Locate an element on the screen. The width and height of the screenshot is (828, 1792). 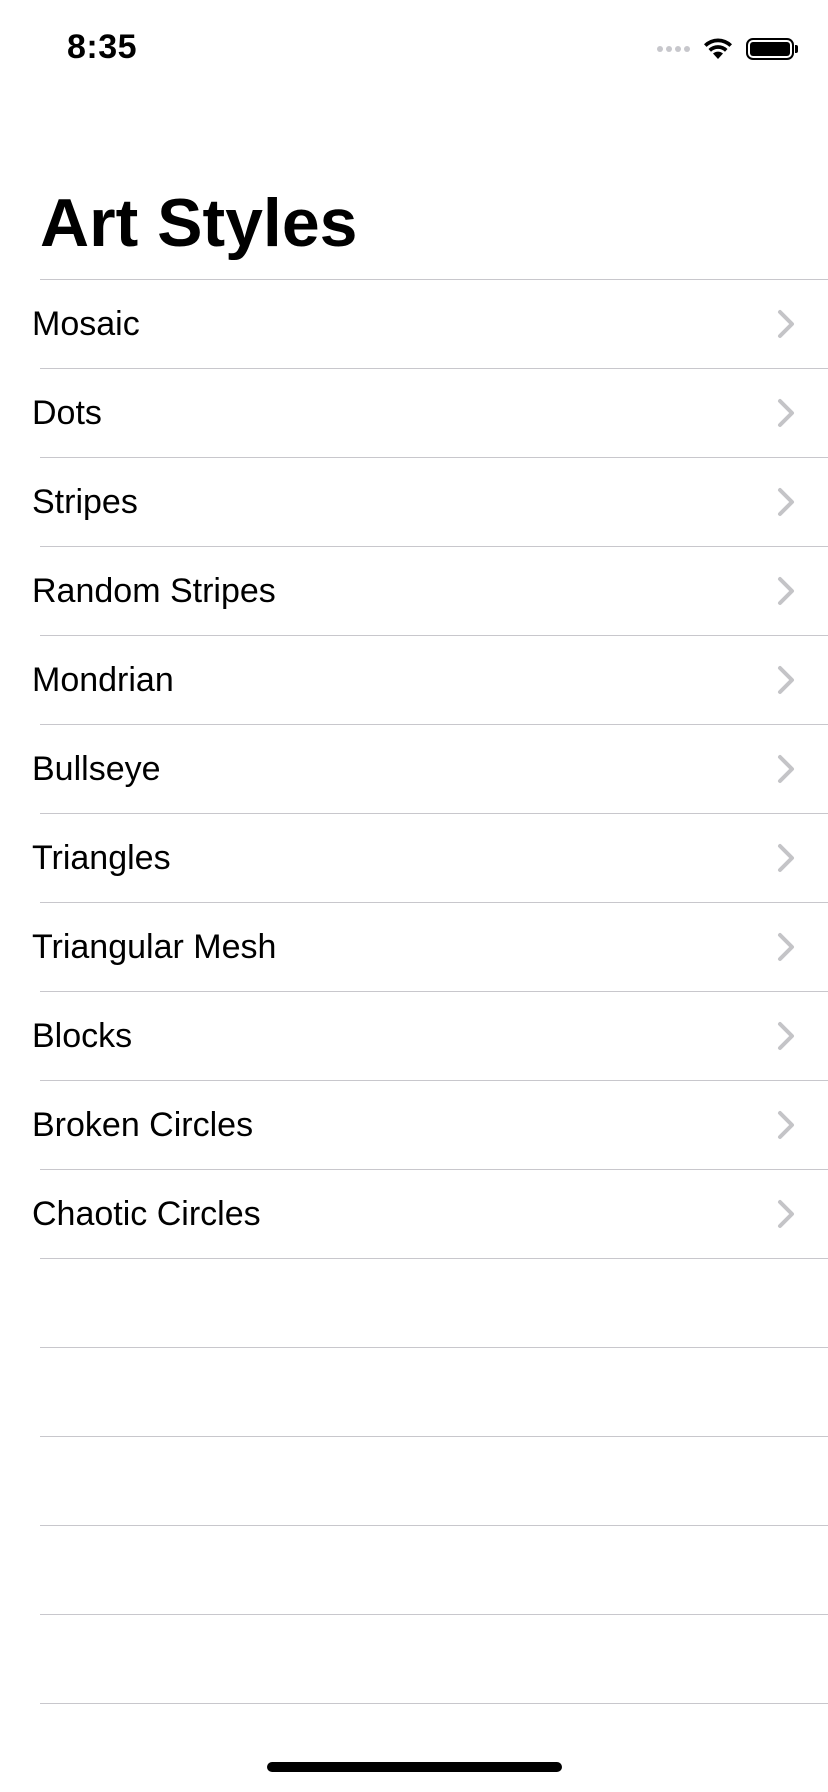
page-title: Art Styles is located at coordinates (199, 223).